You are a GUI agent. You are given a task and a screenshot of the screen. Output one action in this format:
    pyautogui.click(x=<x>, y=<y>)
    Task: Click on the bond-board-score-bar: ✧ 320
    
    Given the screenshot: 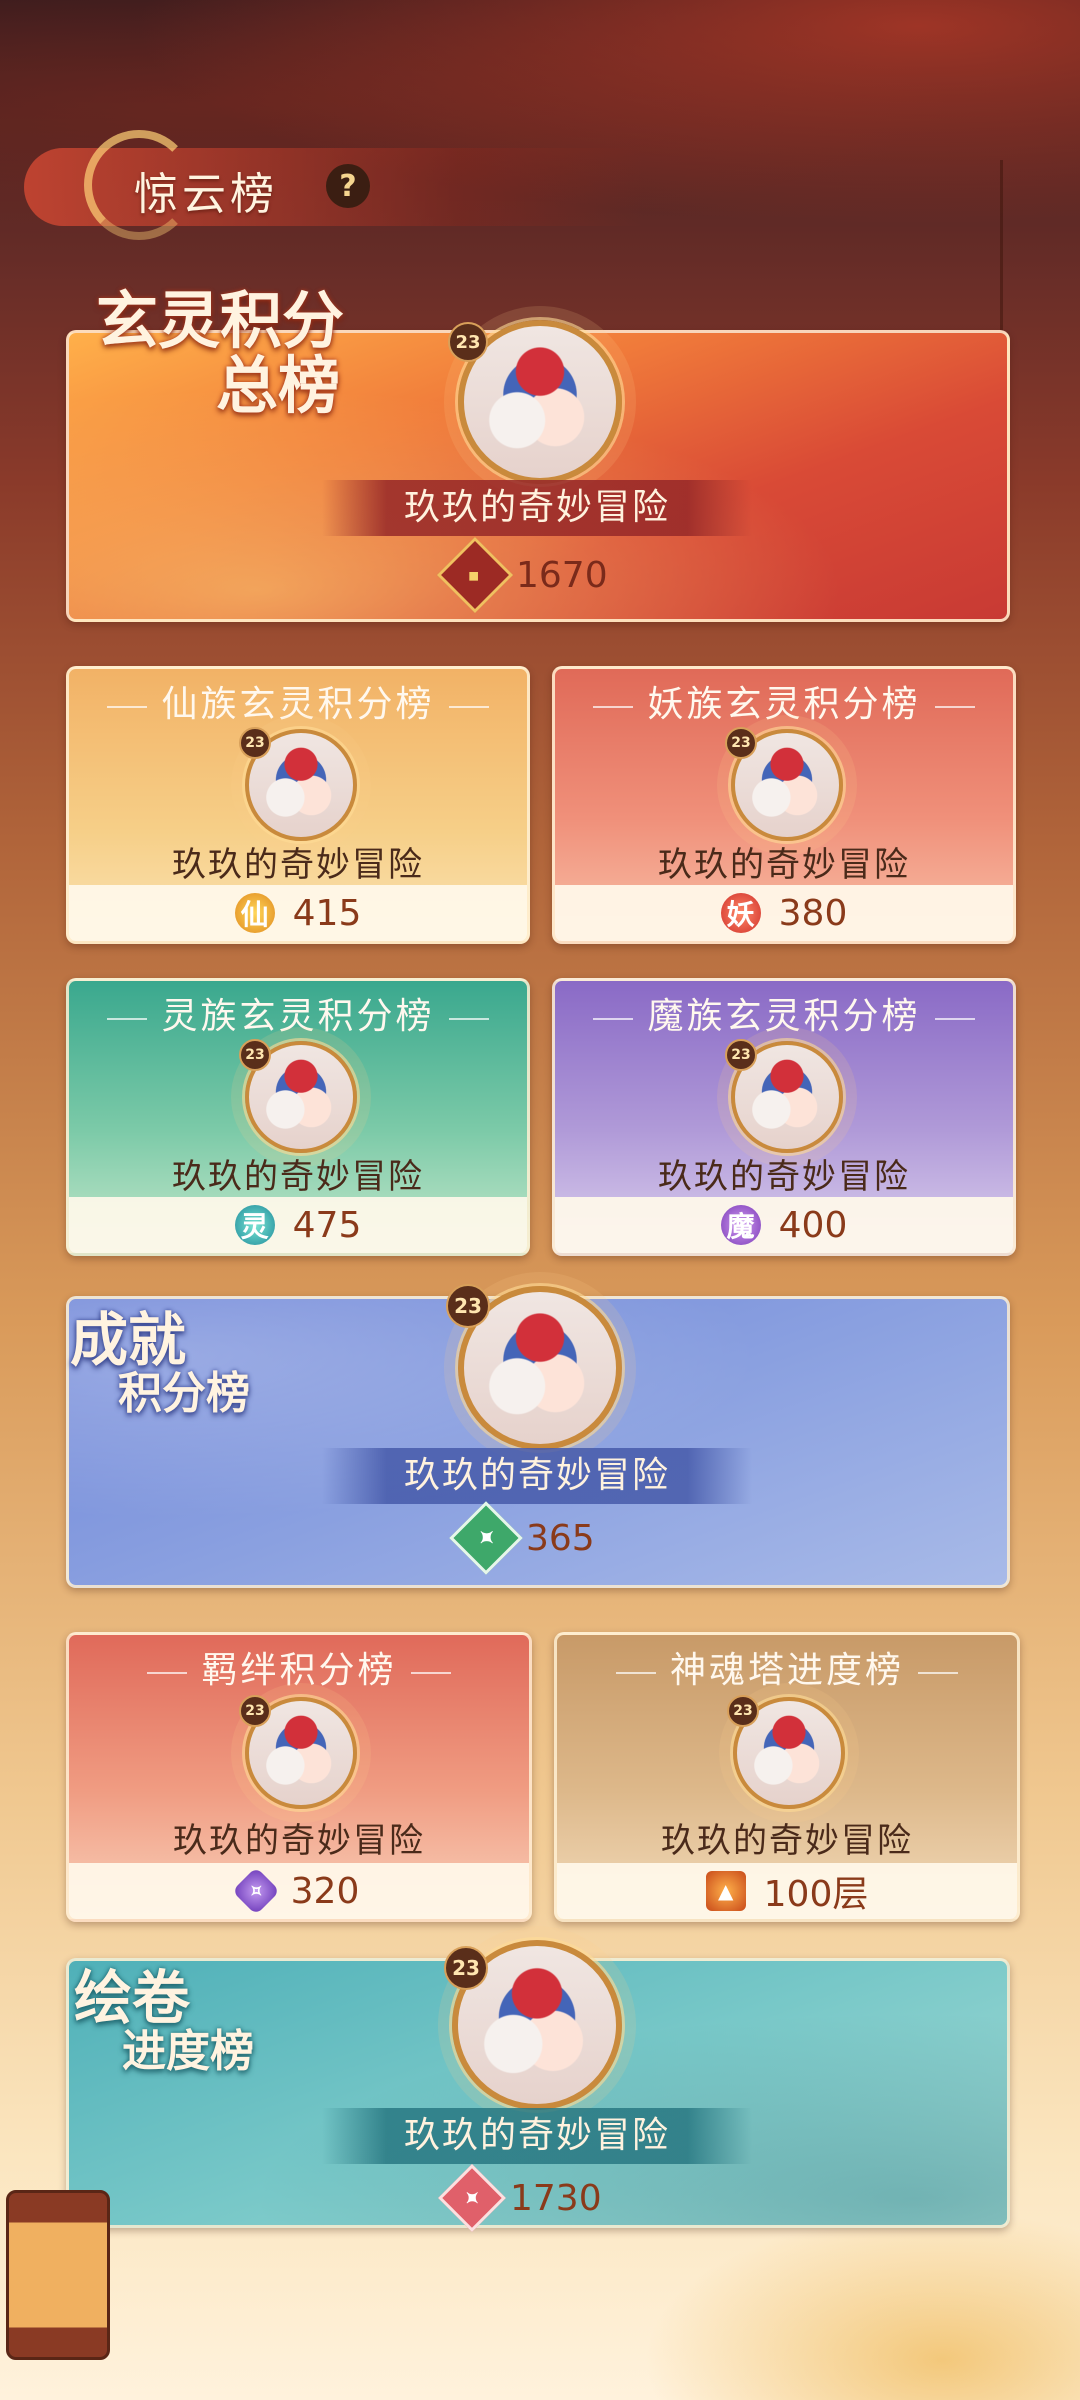 What is the action you would take?
    pyautogui.click(x=299, y=1891)
    